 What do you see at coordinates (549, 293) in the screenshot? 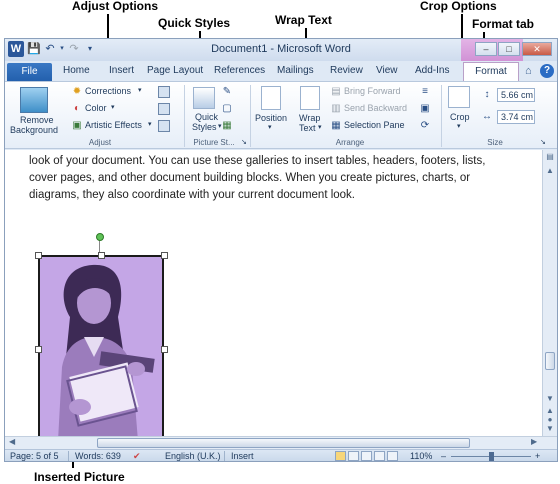
I see `vertical-scrollbar: ▤ ▲ ▼ ▲ ● ▼` at bounding box center [549, 293].